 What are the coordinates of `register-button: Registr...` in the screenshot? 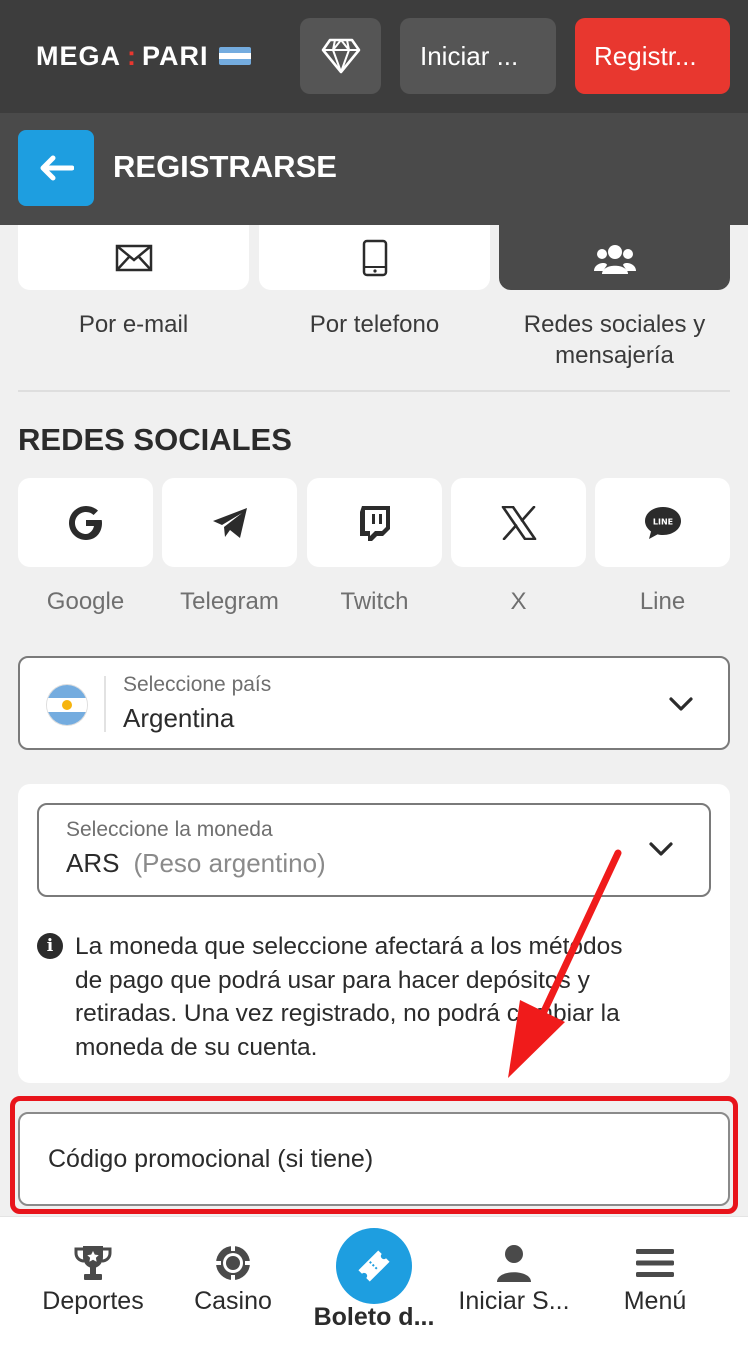 It's located at (652, 56).